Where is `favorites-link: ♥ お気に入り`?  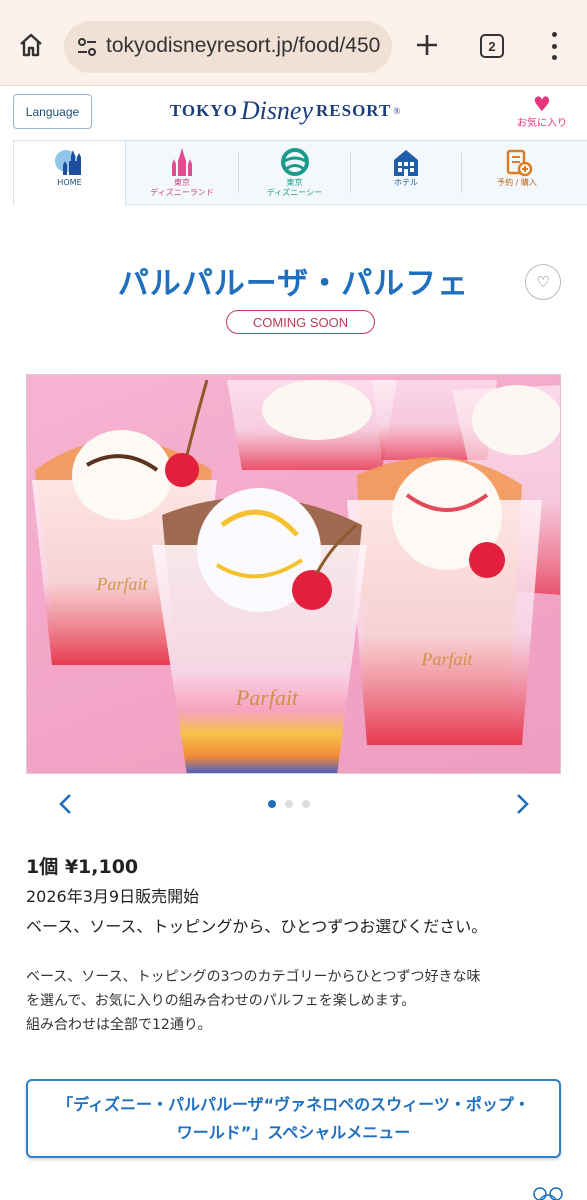 favorites-link: ♥ お気に入り is located at coordinates (542, 114).